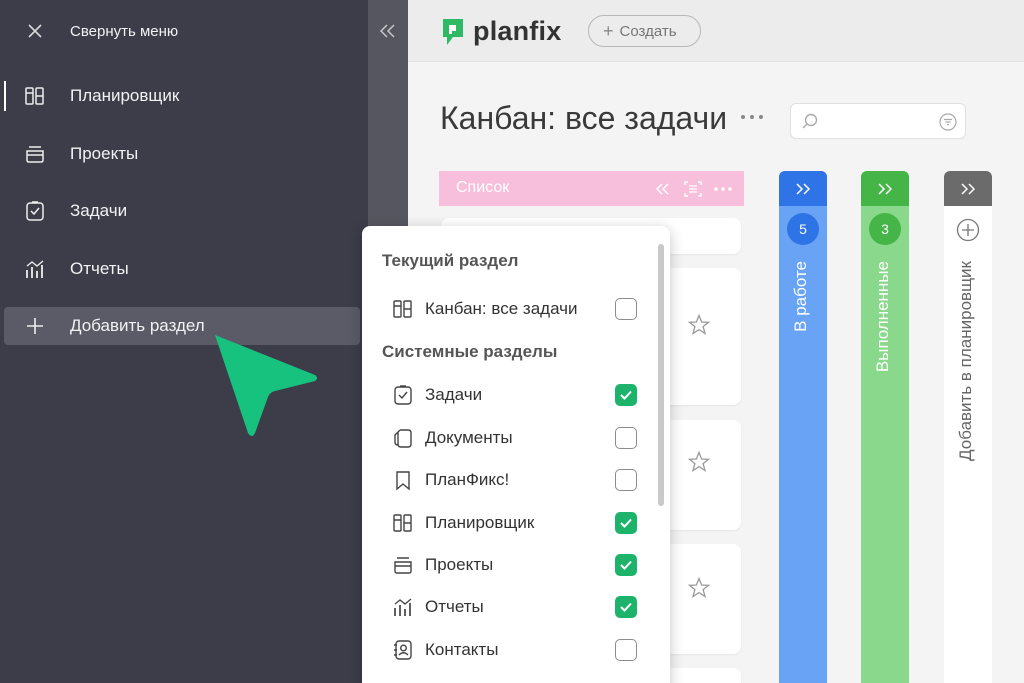 This screenshot has width=1024, height=683. I want to click on dropdown-item-label: Планировщик, so click(480, 522).